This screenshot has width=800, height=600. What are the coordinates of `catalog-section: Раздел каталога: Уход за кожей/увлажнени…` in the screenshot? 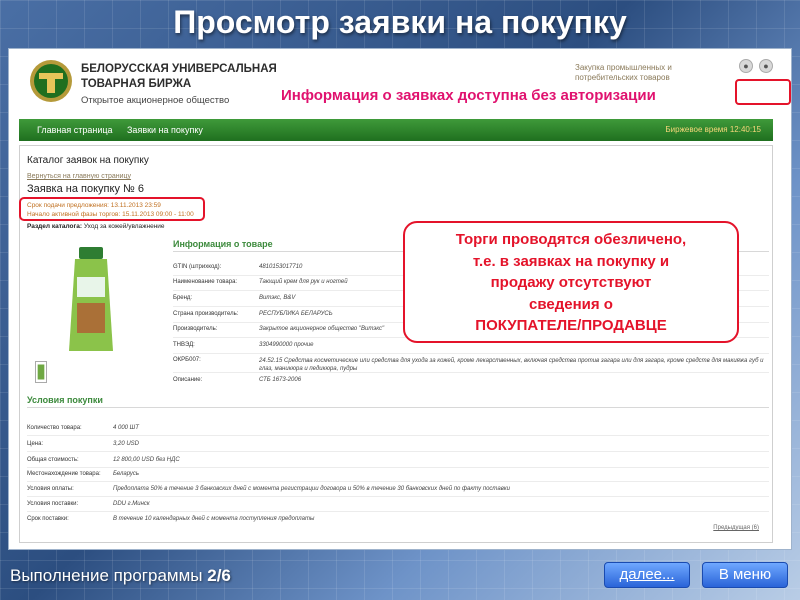 It's located at (96, 226).